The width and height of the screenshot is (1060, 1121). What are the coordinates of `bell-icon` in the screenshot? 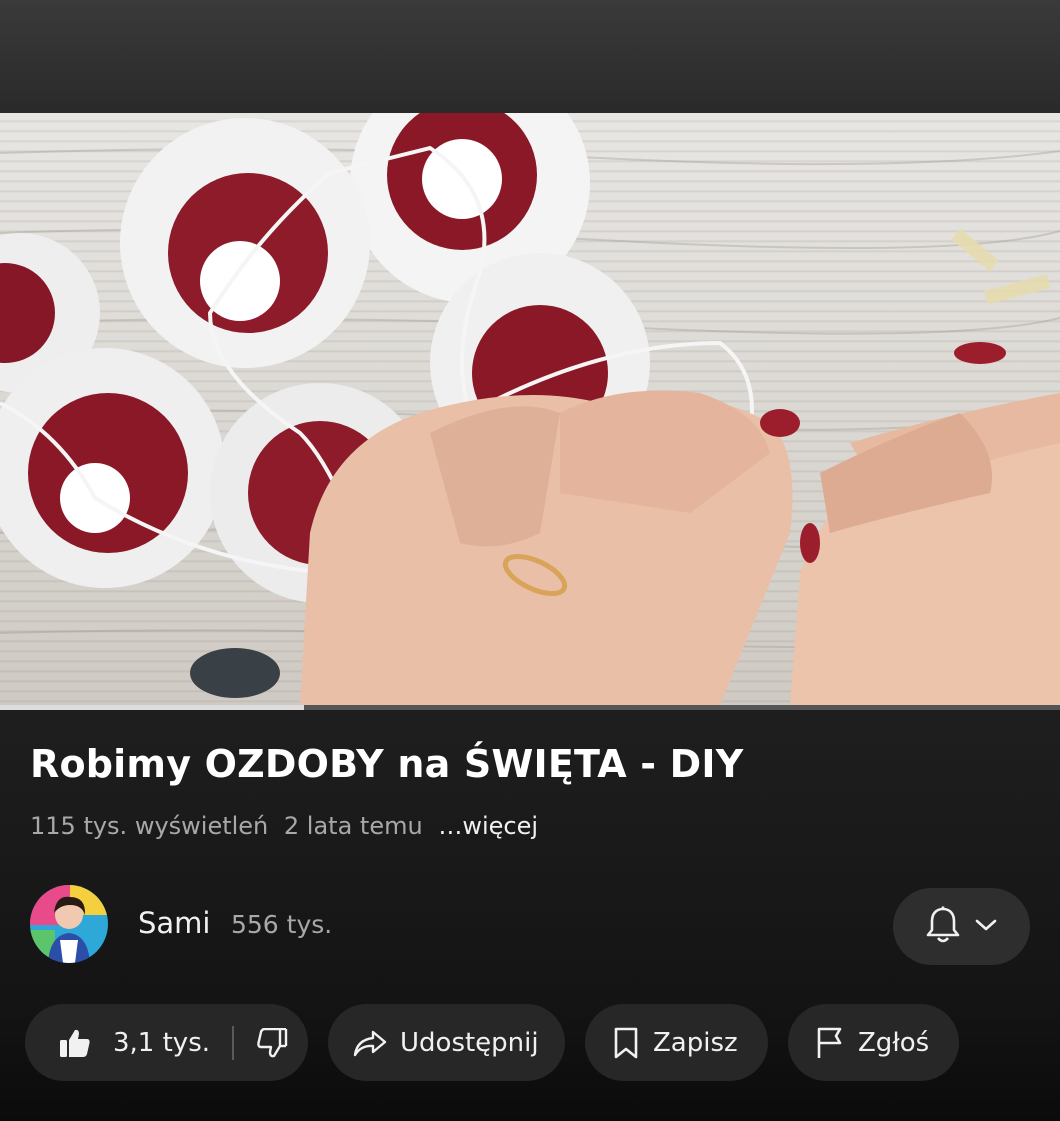 It's located at (943, 927).